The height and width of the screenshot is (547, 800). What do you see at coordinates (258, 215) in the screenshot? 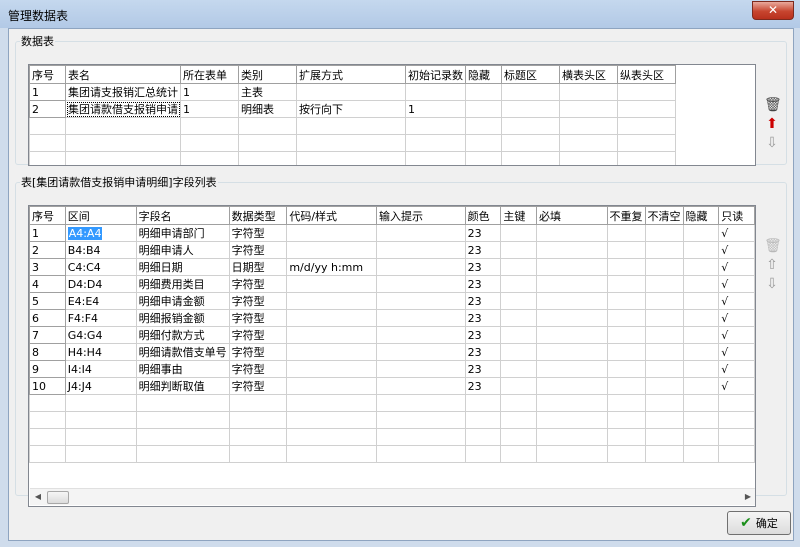
I see `column-header: 数据类型` at bounding box center [258, 215].